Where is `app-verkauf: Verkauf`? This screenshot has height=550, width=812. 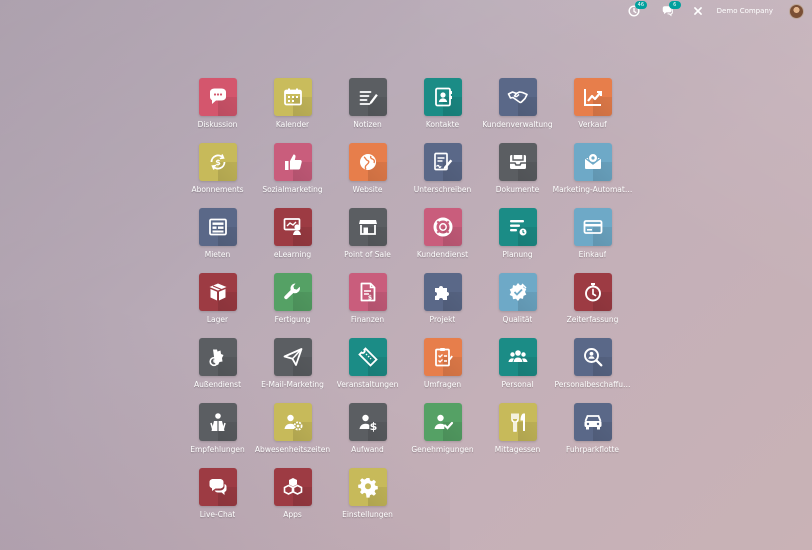
app-verkauf: Verkauf is located at coordinates (592, 110).